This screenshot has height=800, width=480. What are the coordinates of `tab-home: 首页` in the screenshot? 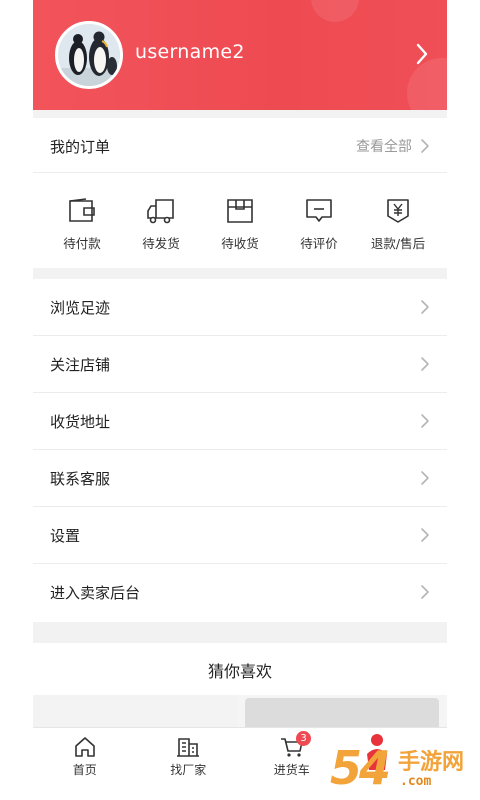 It's located at (85, 764).